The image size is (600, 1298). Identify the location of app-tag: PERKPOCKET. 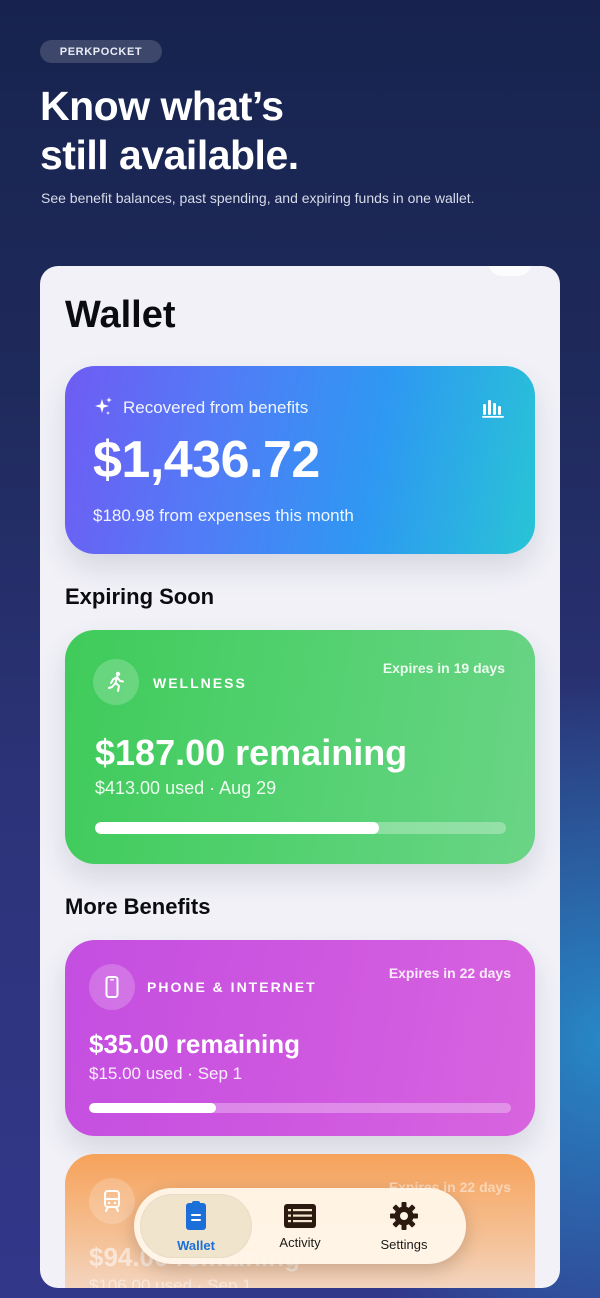
(101, 51).